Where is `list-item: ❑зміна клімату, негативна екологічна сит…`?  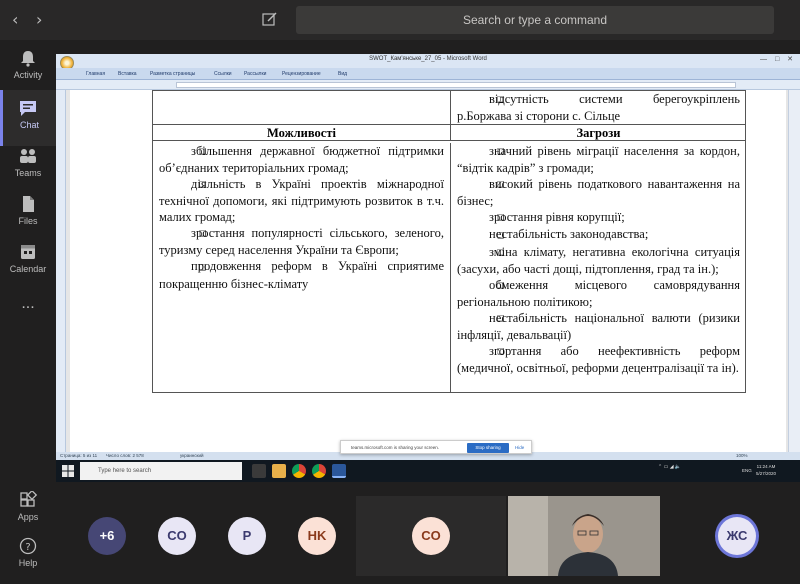 list-item: ❑зміна клімату, негативна екологічна сит… is located at coordinates (598, 260).